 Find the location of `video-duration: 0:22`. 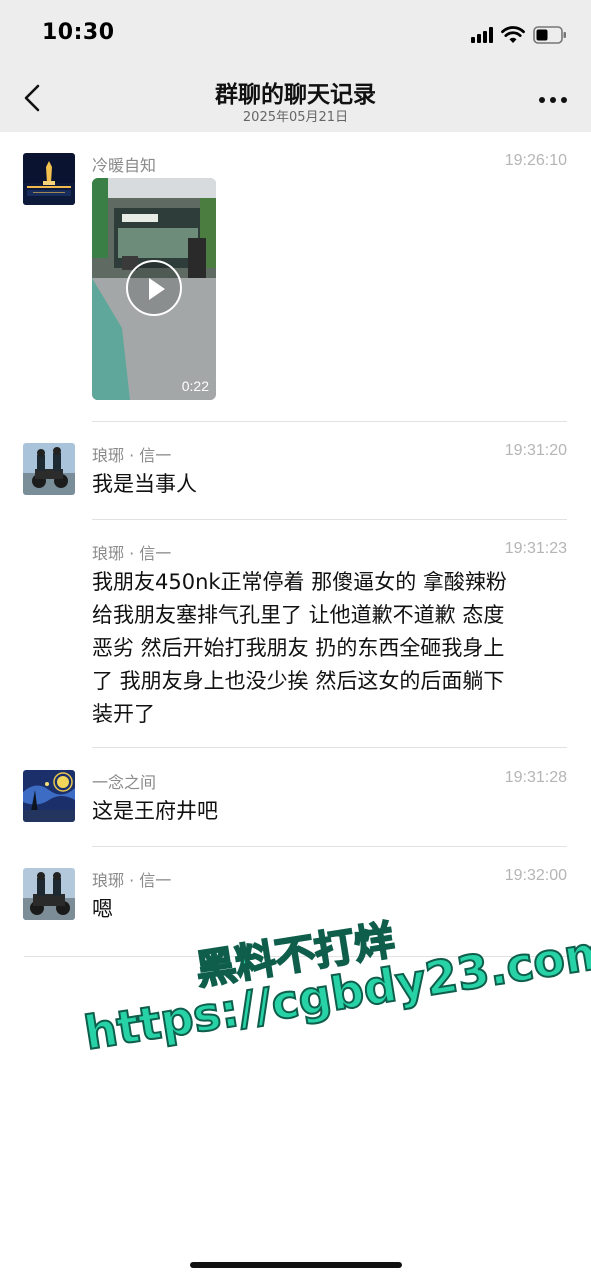

video-duration: 0:22 is located at coordinates (195, 386).